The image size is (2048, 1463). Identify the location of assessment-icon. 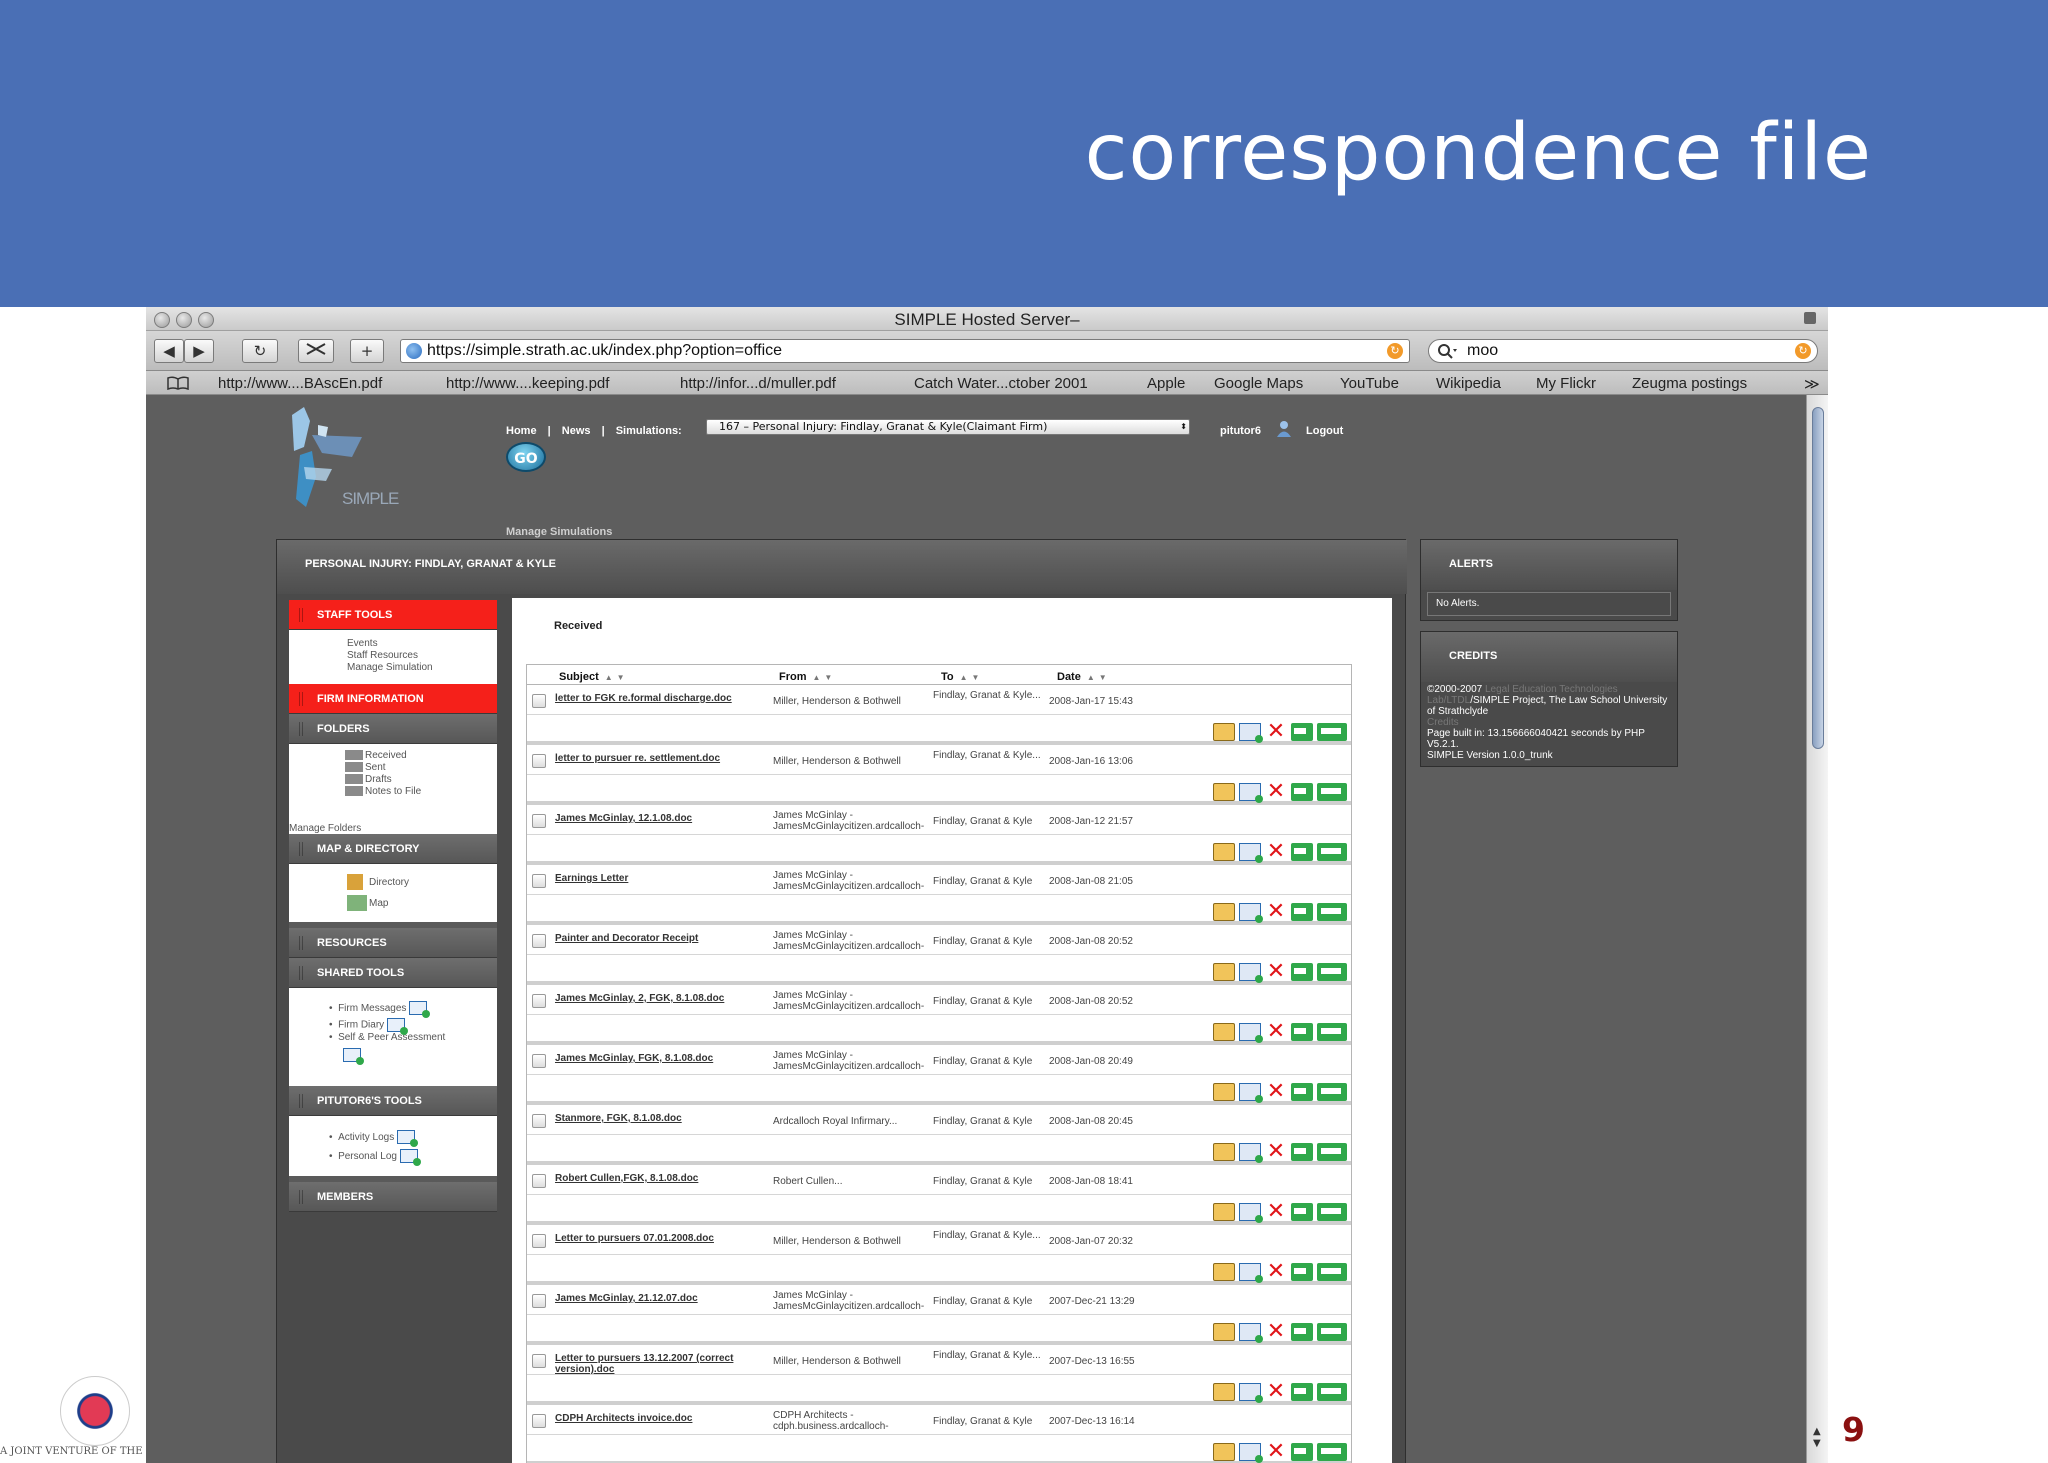
(353, 1056).